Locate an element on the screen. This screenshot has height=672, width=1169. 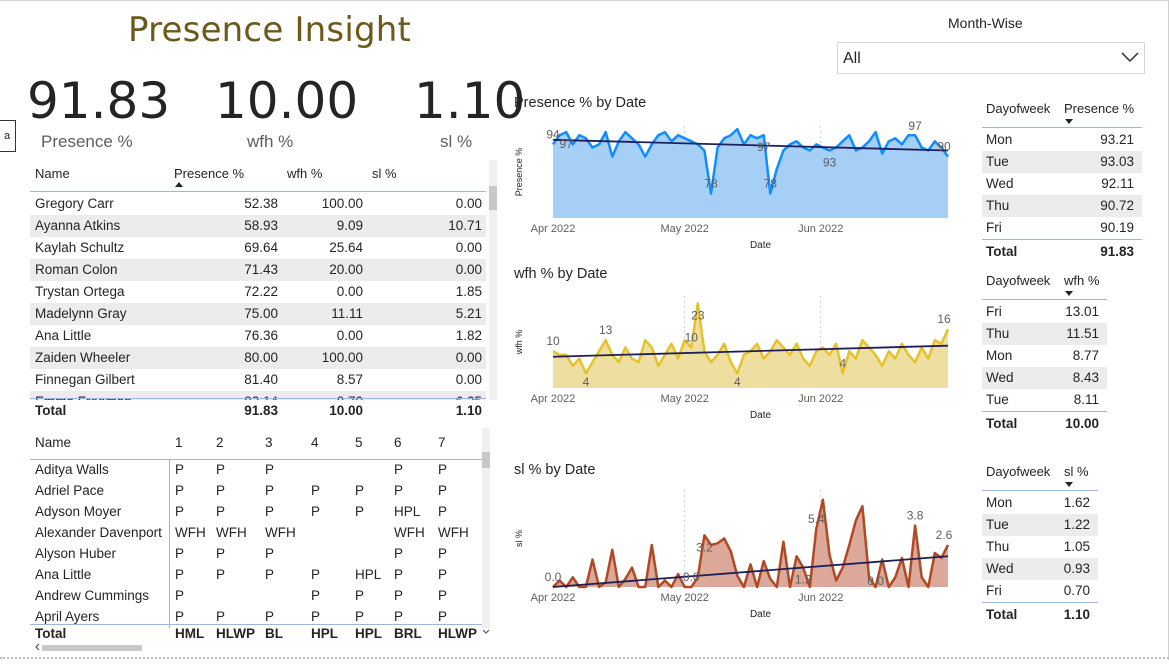
dow-row: Tue 8.11 is located at coordinates (1044, 400).